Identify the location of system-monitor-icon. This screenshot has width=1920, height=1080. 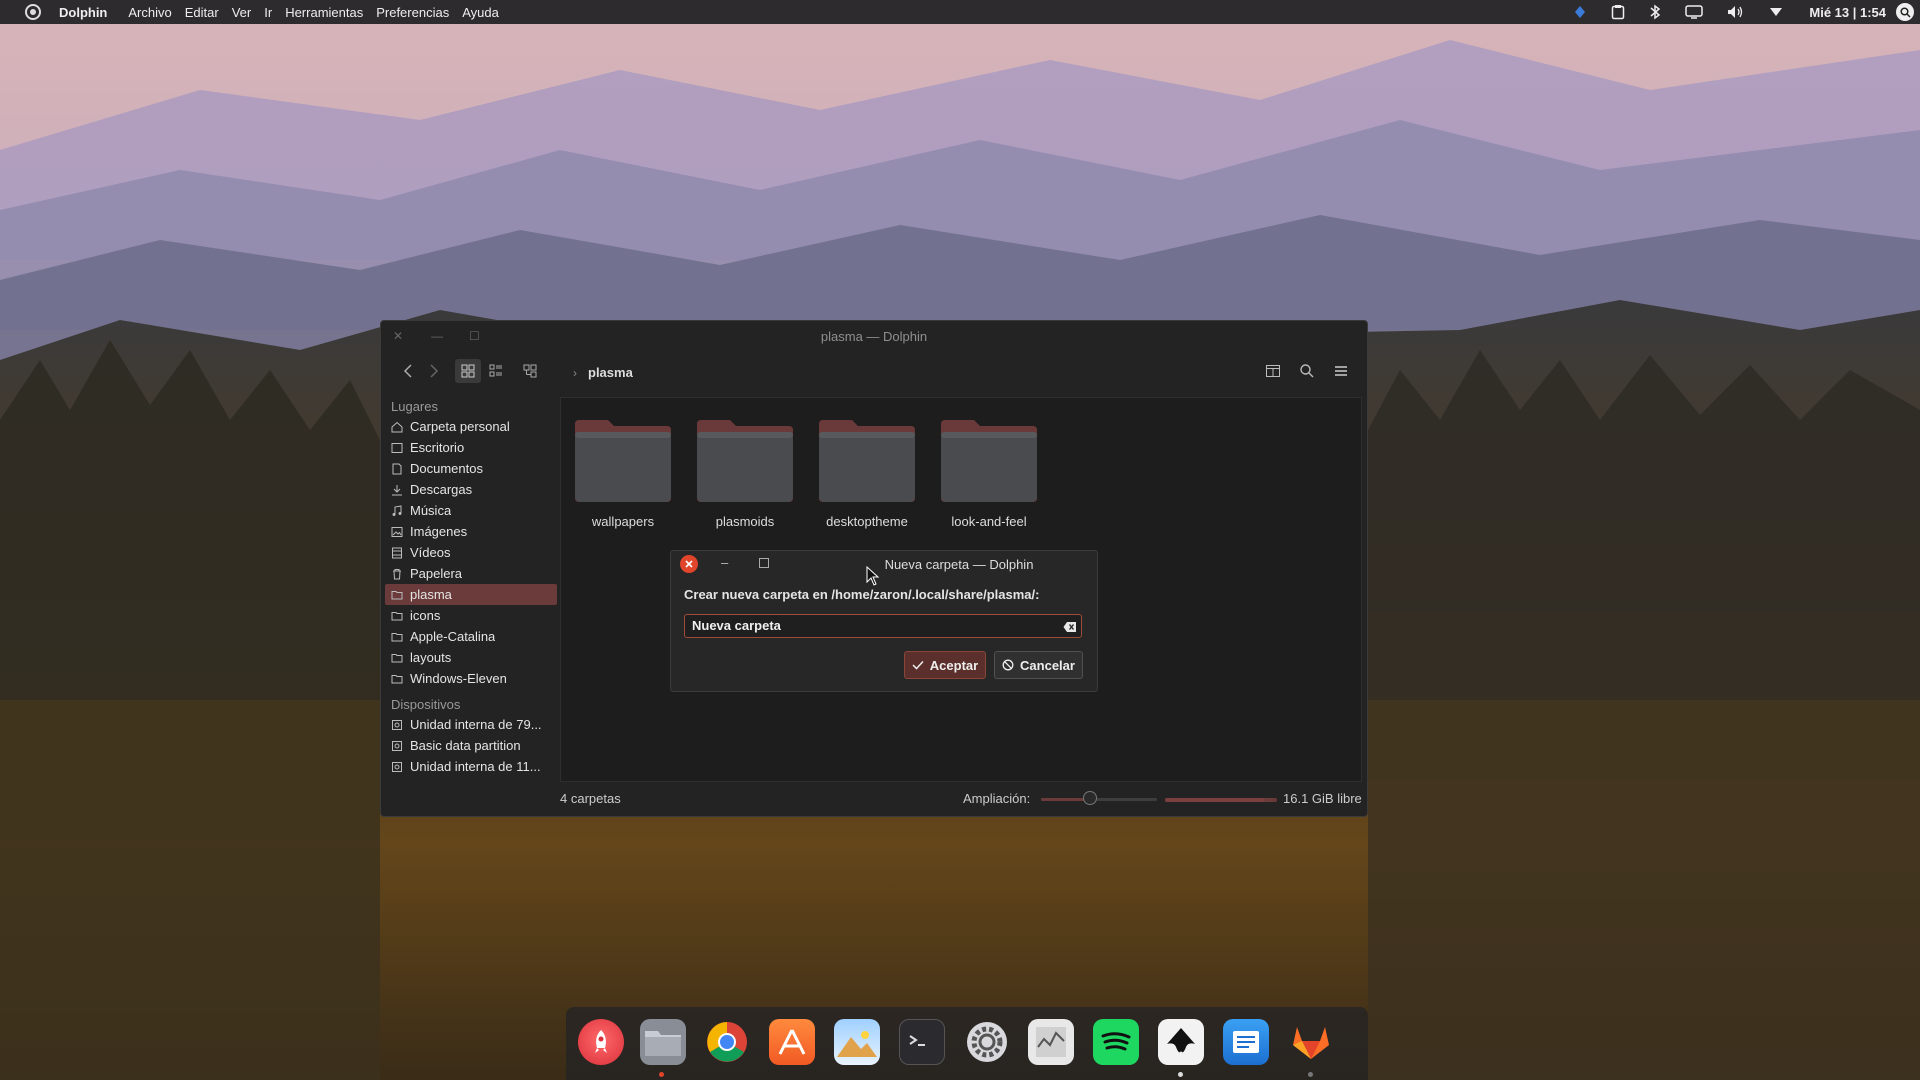
(1051, 1042).